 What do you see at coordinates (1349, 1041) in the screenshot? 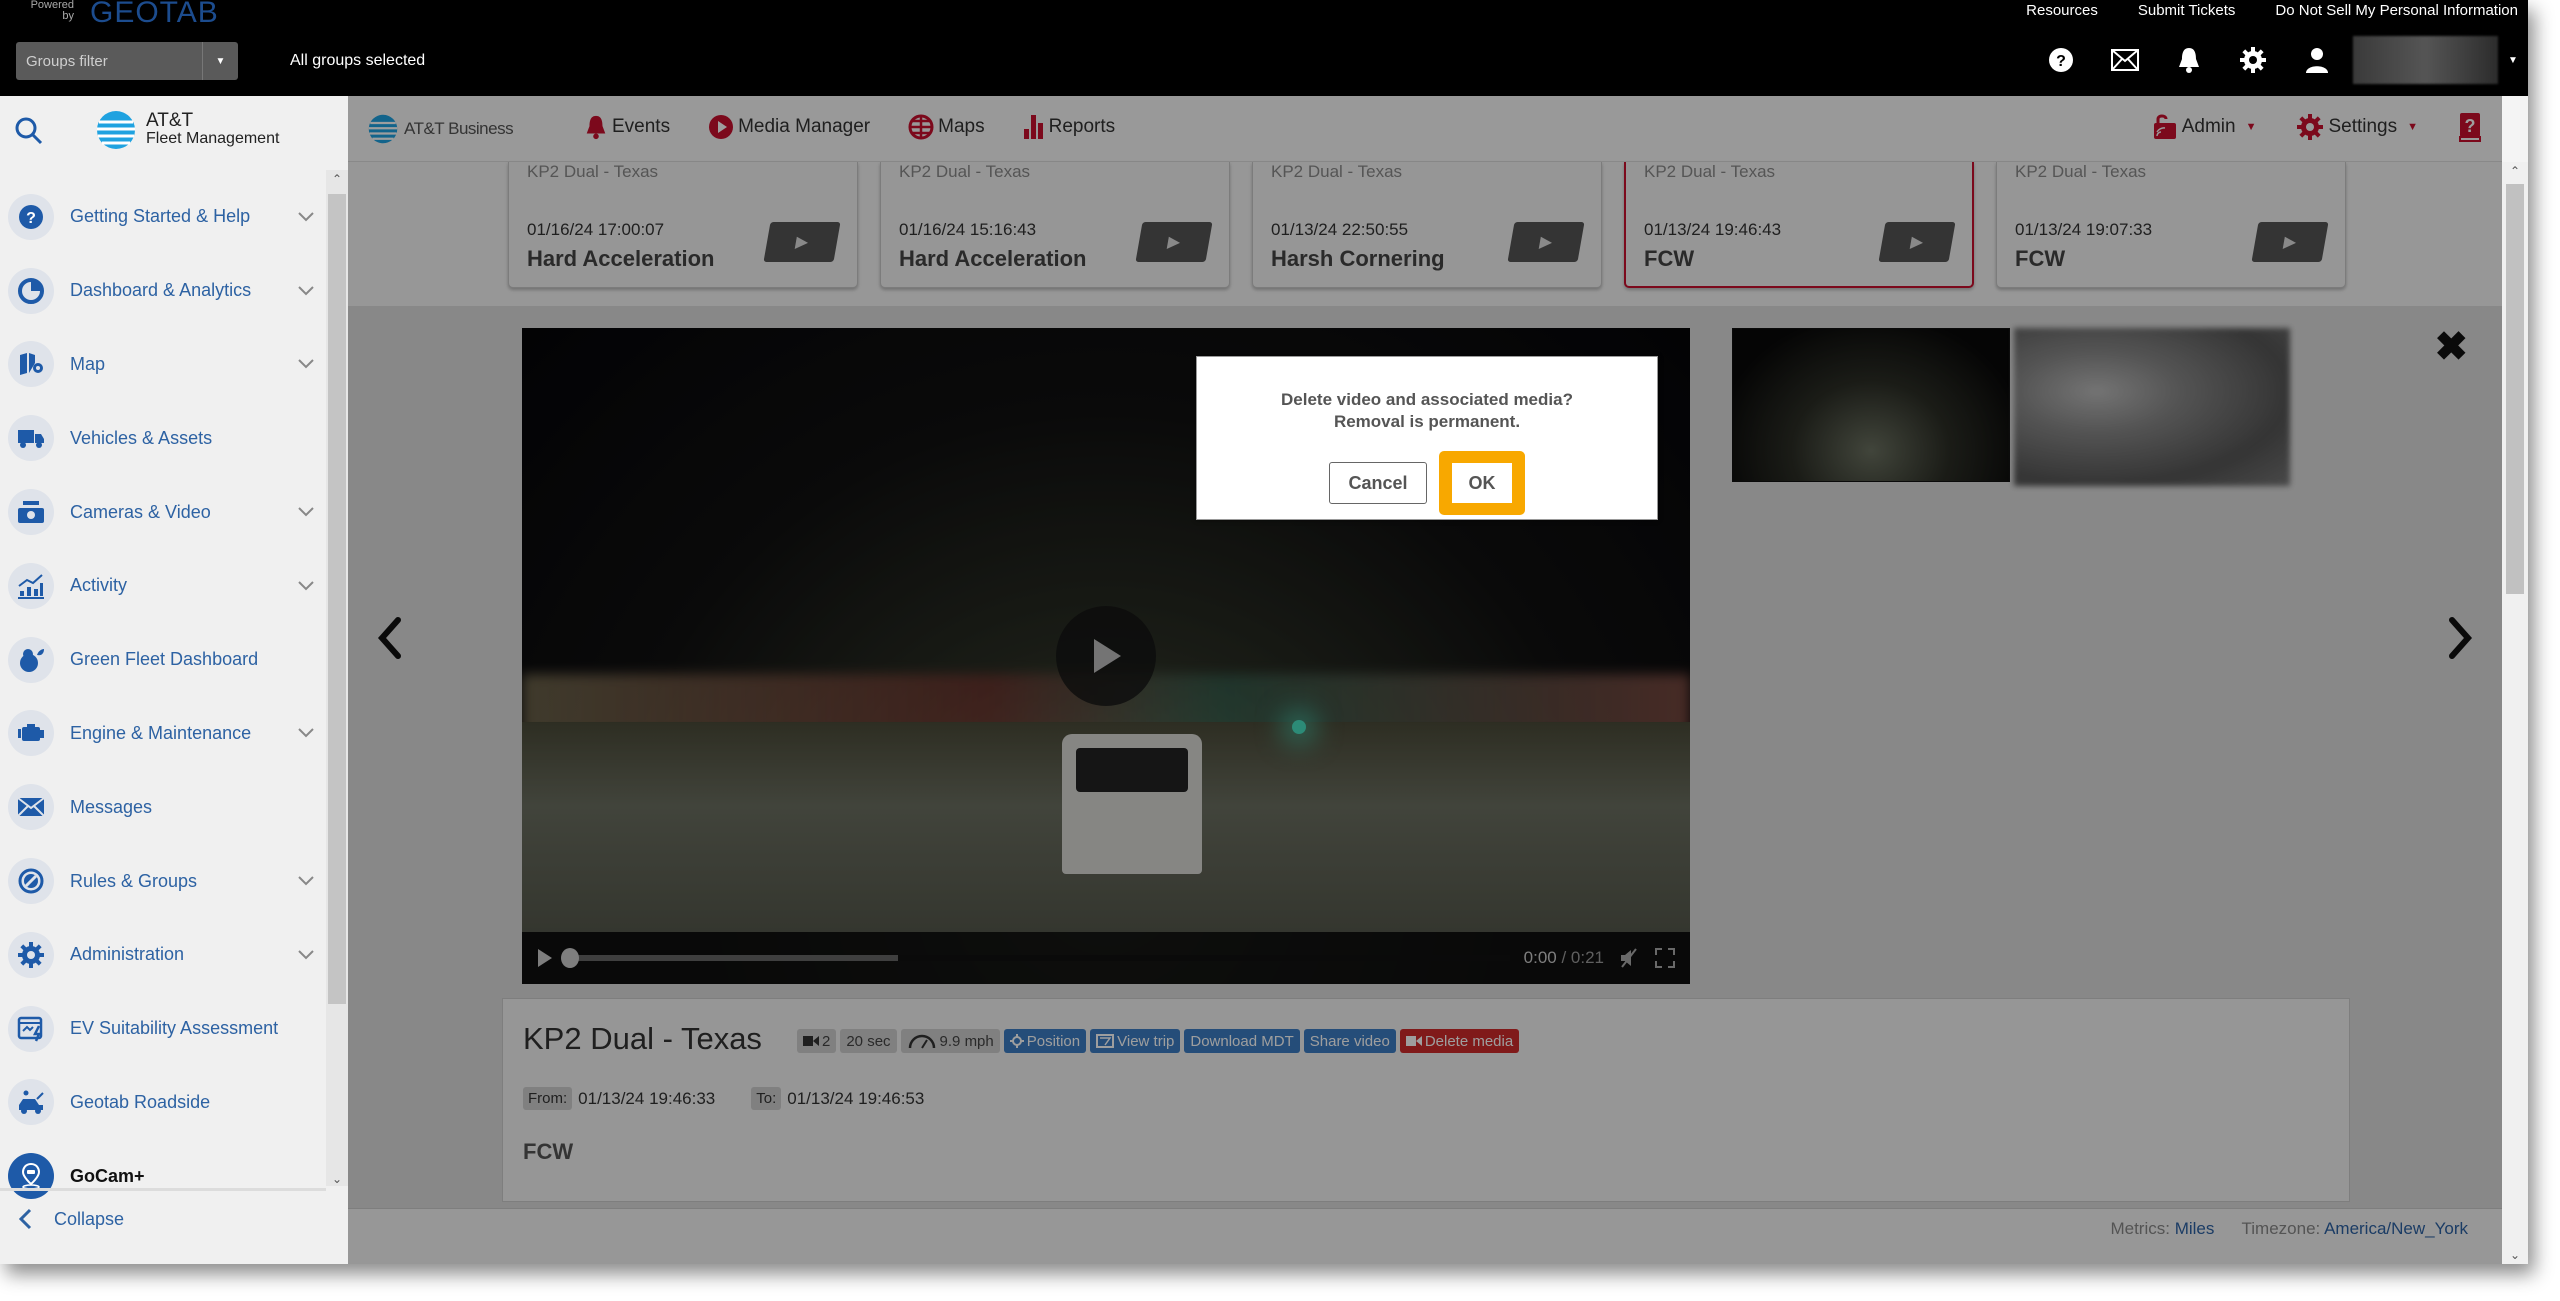
I see `share-video-button: Share video` at bounding box center [1349, 1041].